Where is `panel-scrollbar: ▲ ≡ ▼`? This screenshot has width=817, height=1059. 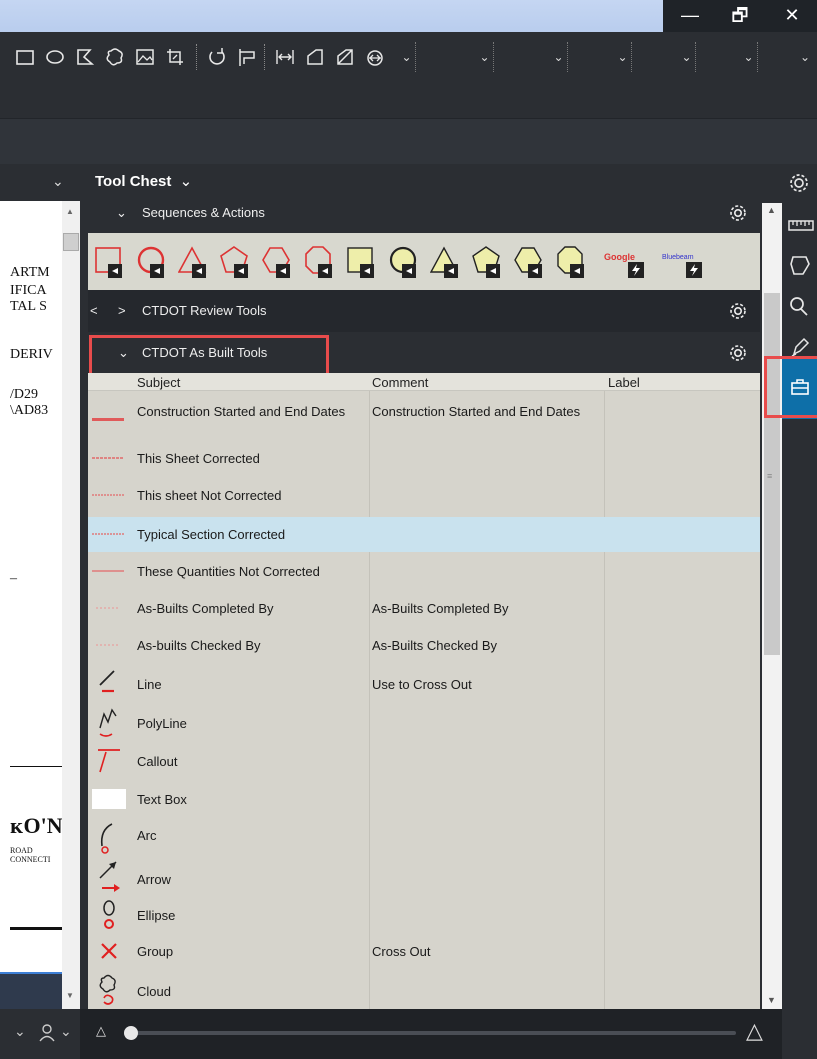
panel-scrollbar: ▲ ≡ ▼ is located at coordinates (772, 606).